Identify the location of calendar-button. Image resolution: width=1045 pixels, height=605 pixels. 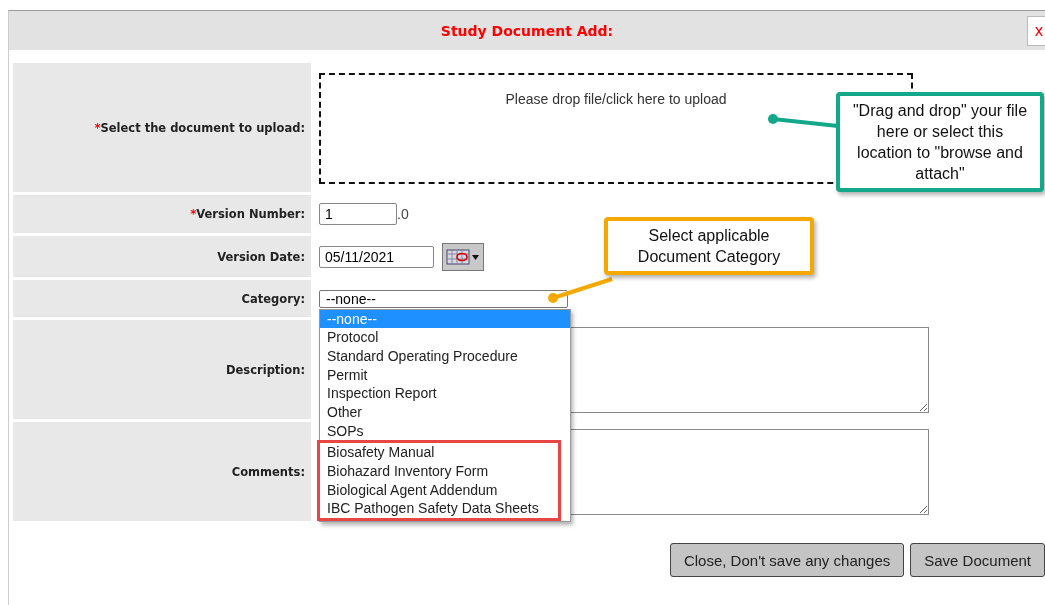
(463, 256).